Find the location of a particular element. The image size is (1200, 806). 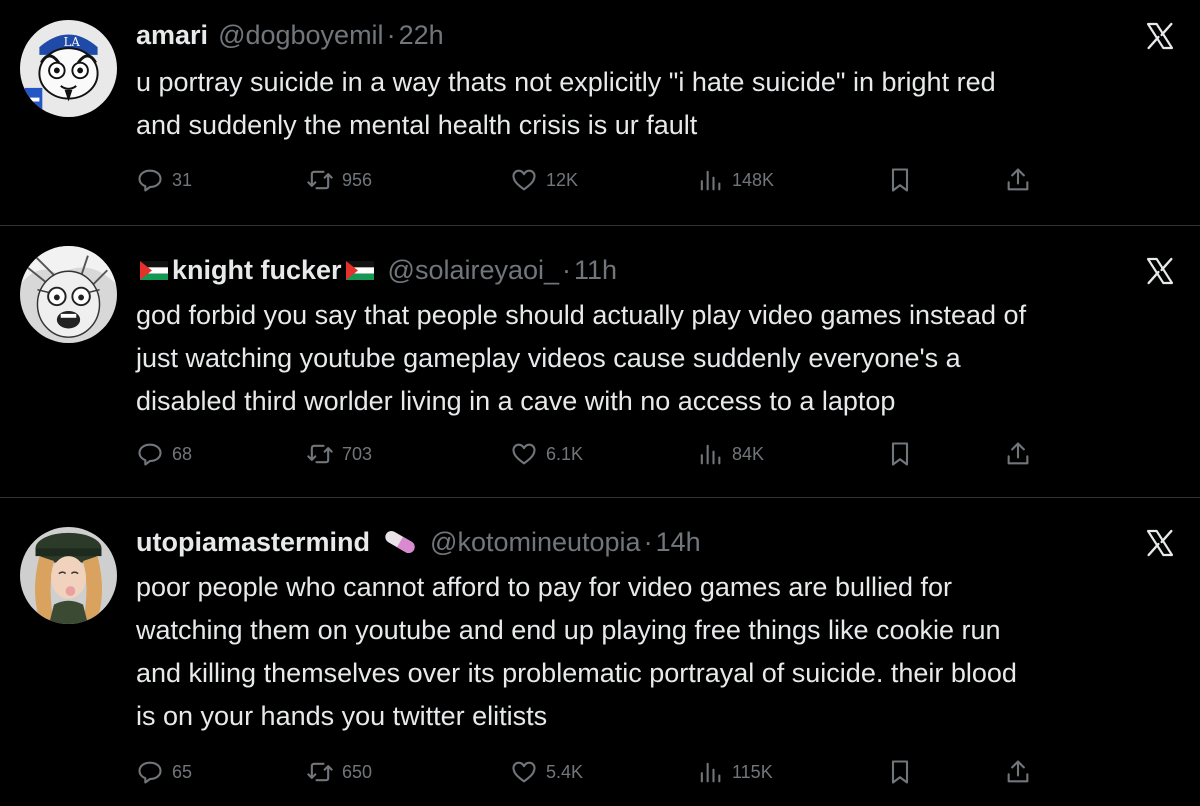

reply-button: 31 is located at coordinates (164, 180).